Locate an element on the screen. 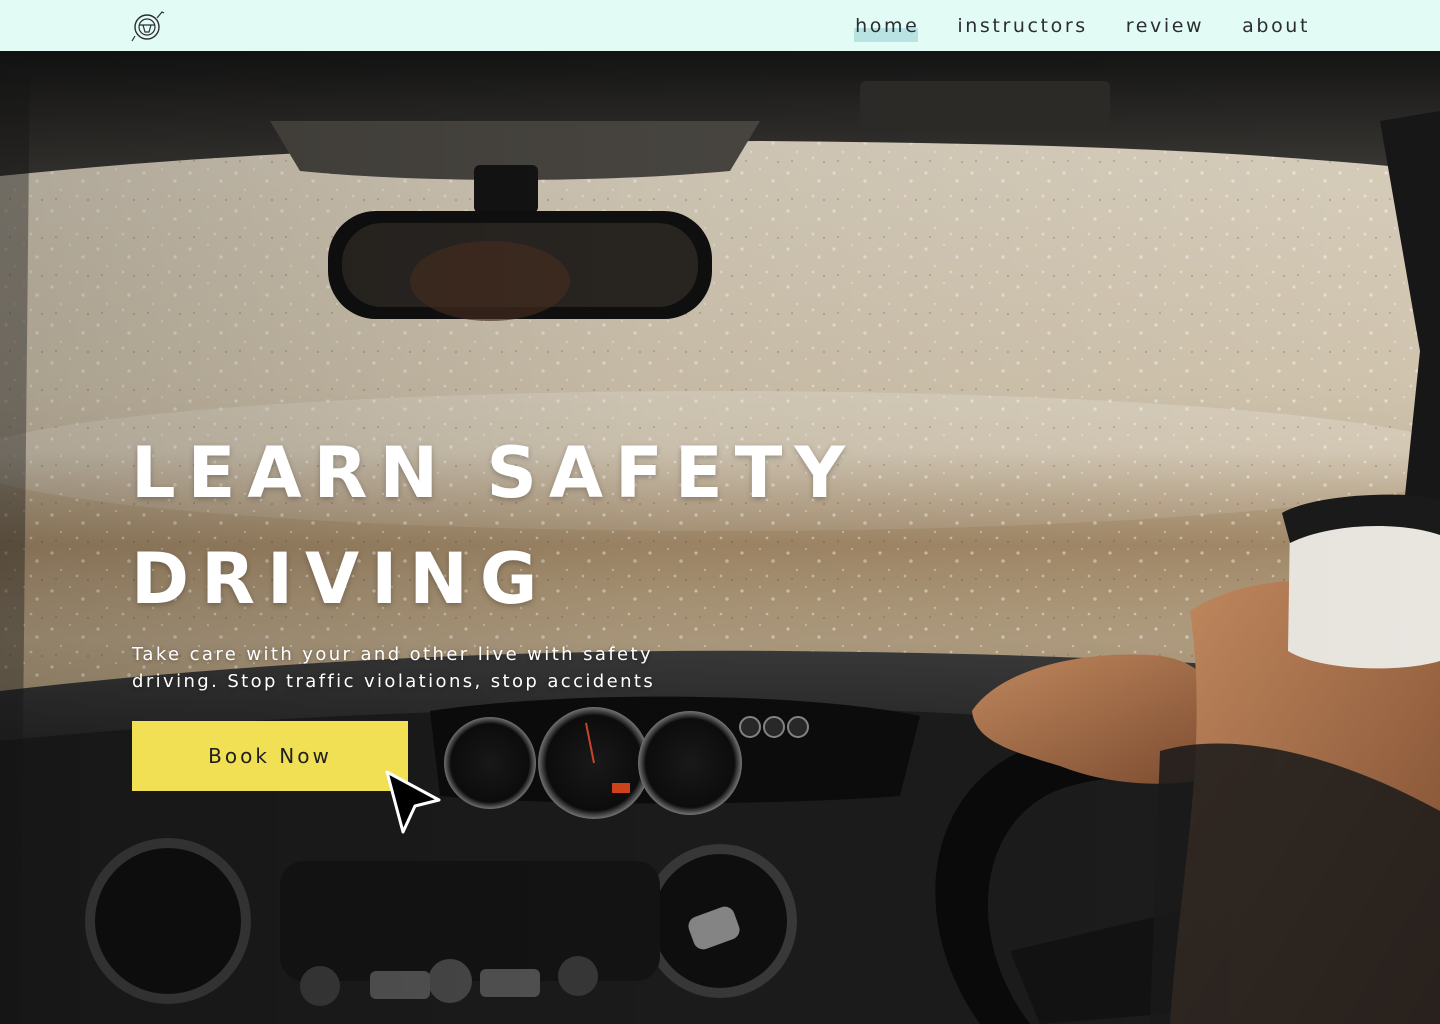  top-navbar: home instructors review about is located at coordinates (720, 25).